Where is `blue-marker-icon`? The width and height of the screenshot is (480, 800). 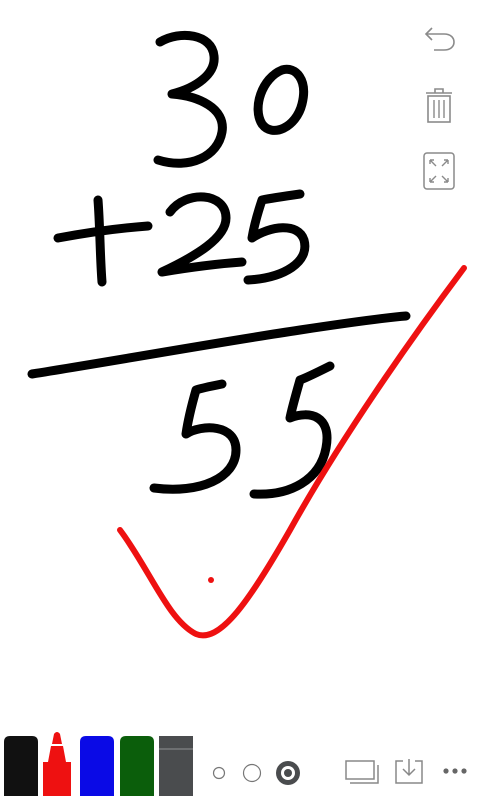
blue-marker-icon is located at coordinates (97, 766).